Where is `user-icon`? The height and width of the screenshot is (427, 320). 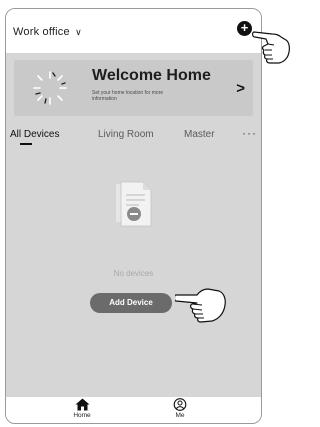
user-icon is located at coordinates (180, 404).